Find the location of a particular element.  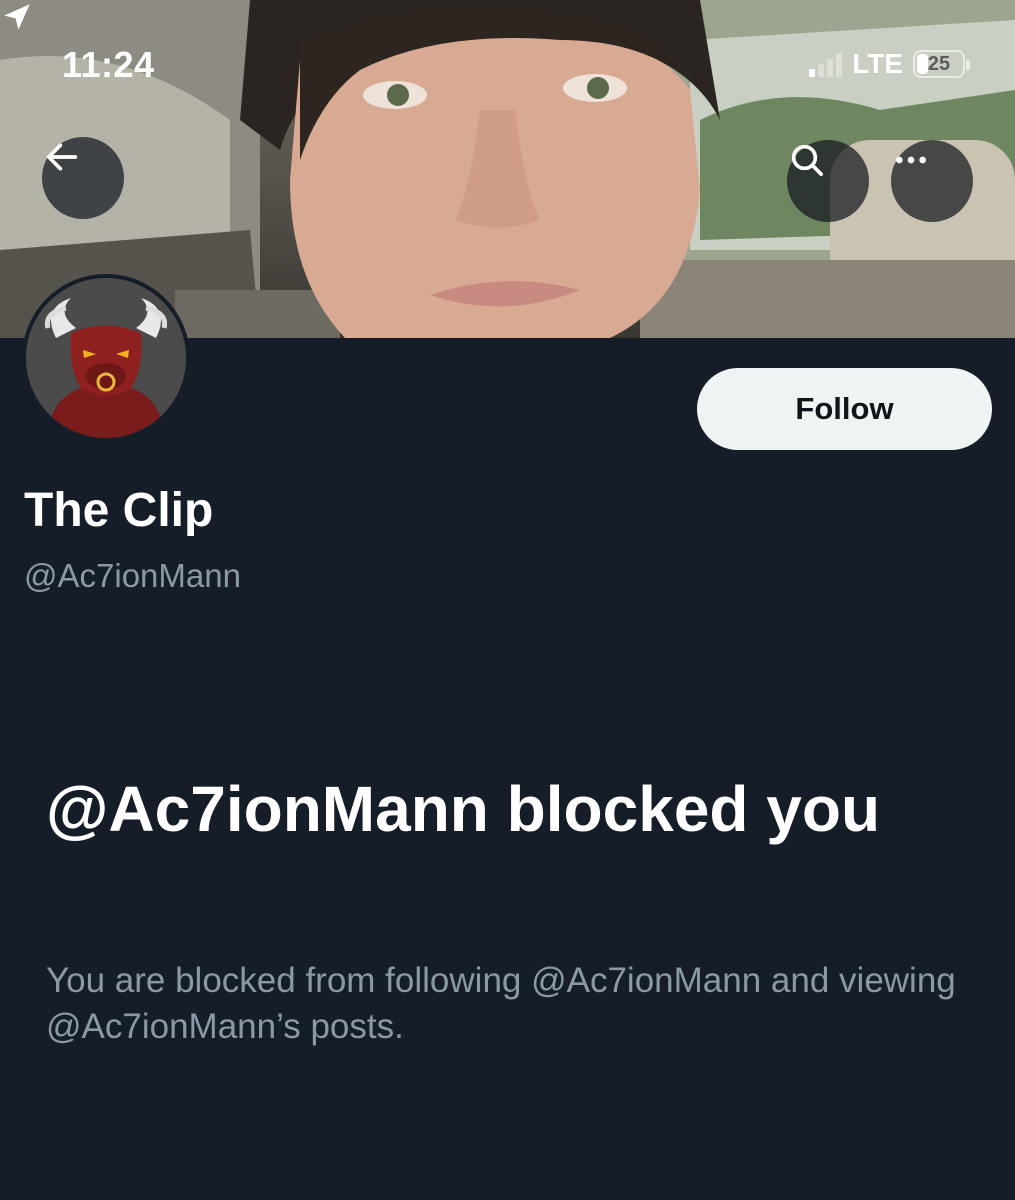

follow-button: Follow is located at coordinates (844, 409).